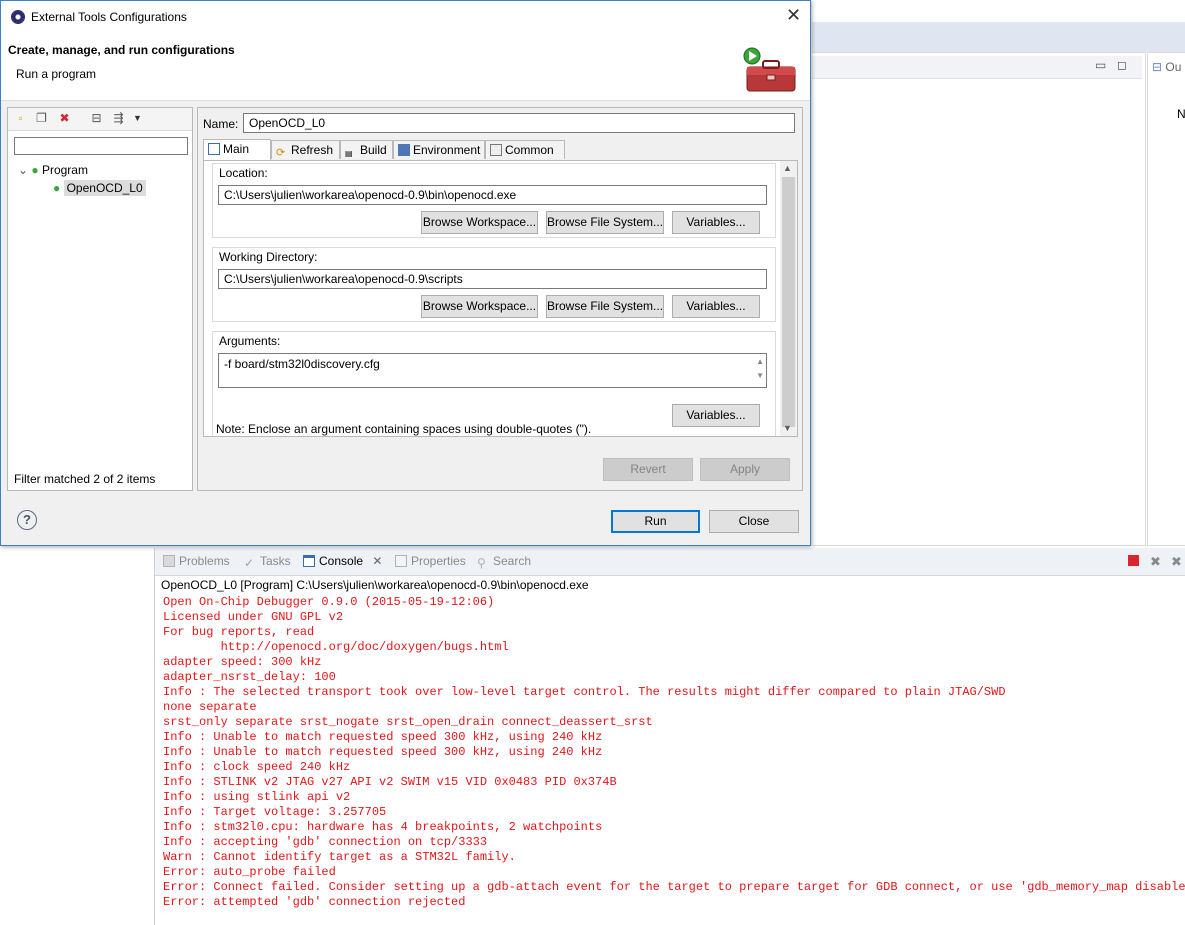 Image resolution: width=1185 pixels, height=925 pixels. Describe the element at coordinates (267, 562) in the screenshot. I see `tab-tasks: ✓ Tasks` at that location.